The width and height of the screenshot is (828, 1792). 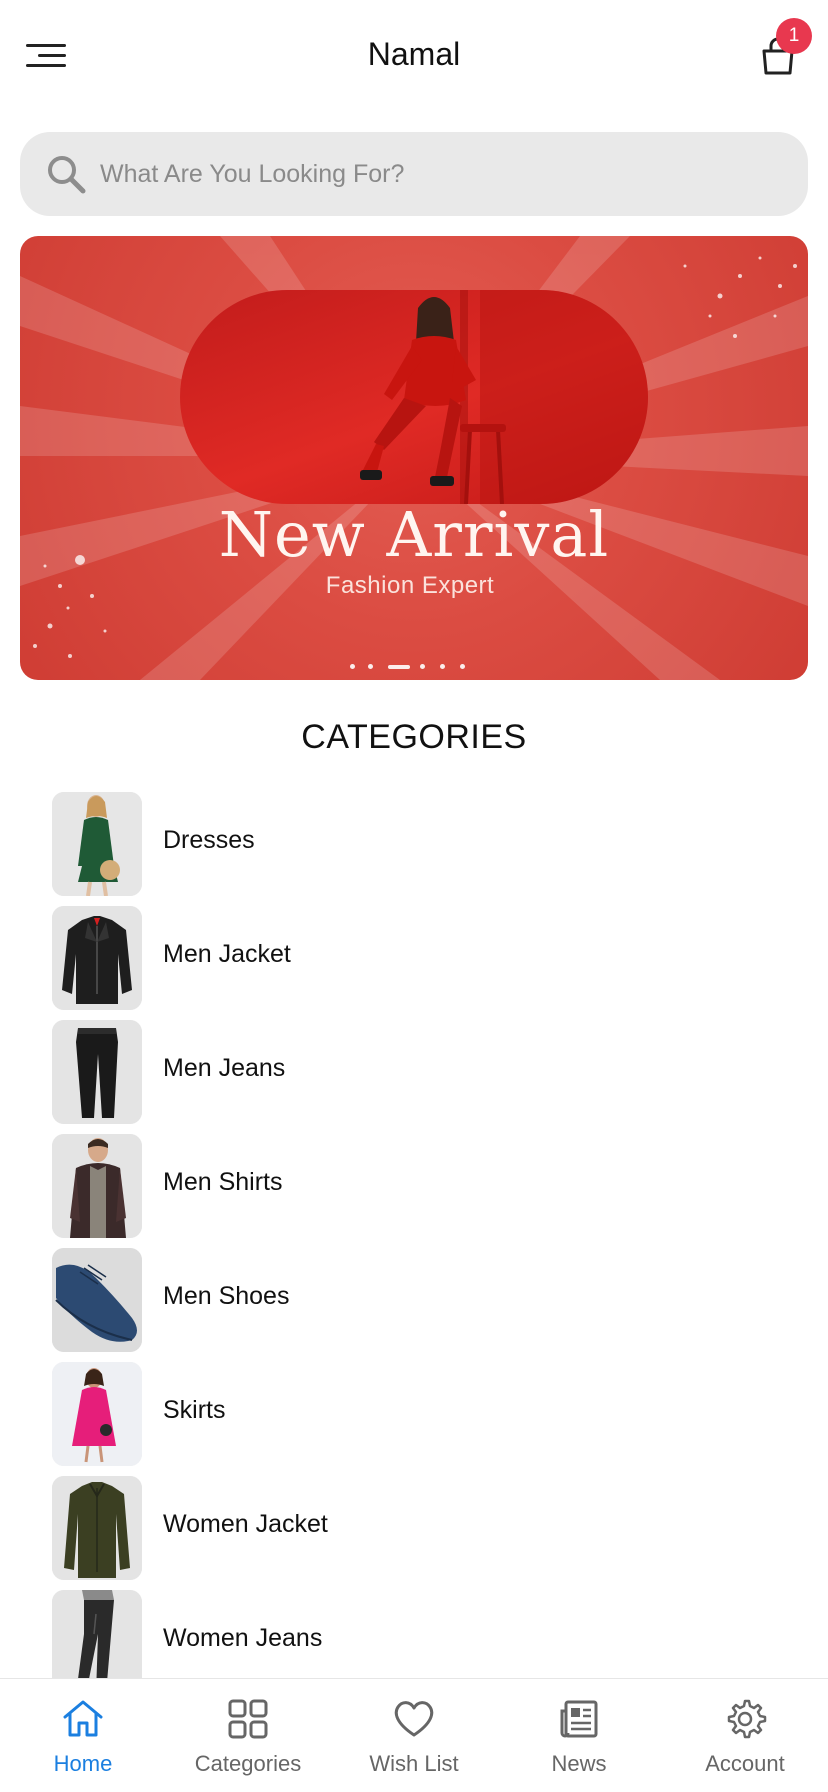 I want to click on search-input, so click(x=440, y=174).